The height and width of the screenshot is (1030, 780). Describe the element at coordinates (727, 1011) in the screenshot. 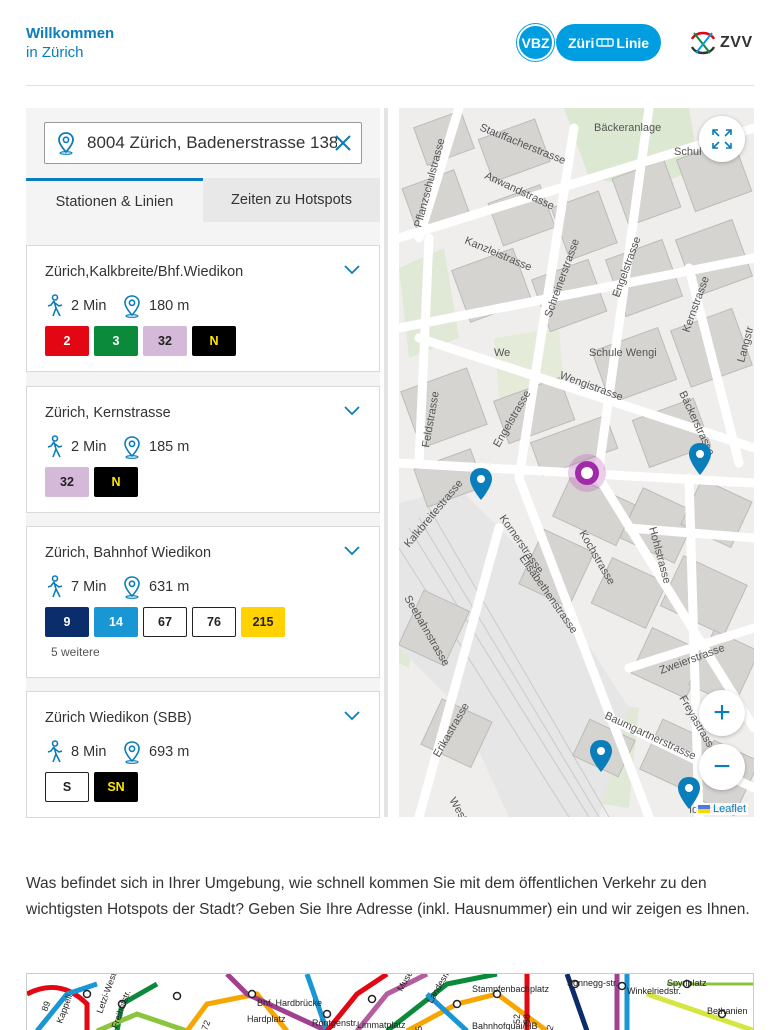

I see `network-station-label: Bethanien` at that location.